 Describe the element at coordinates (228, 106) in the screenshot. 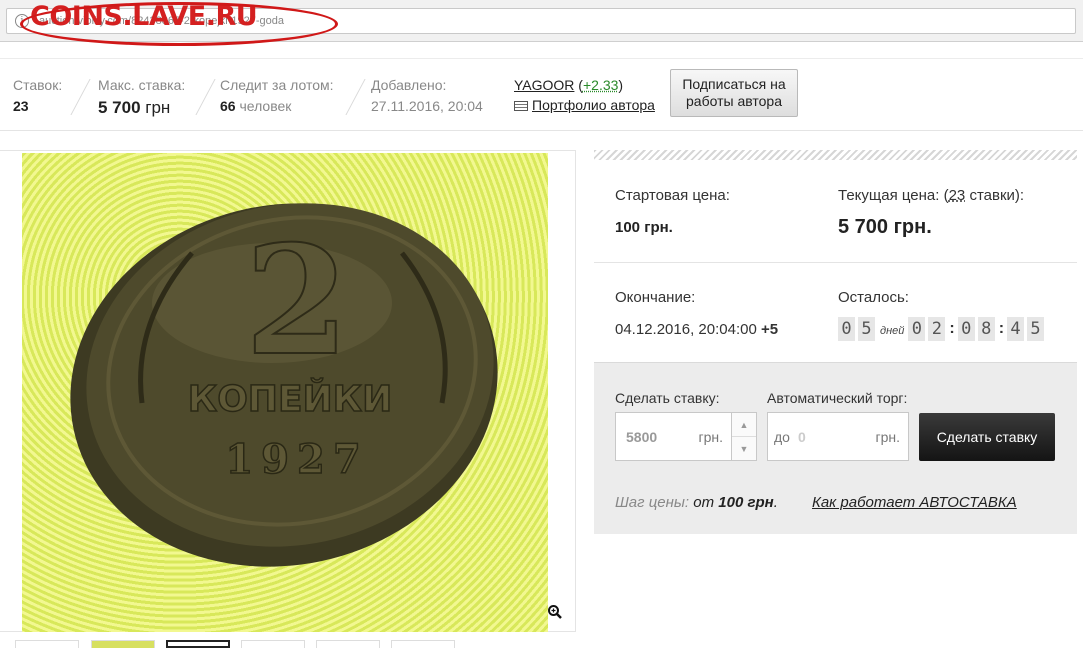

I see `watchers-value: 66` at that location.